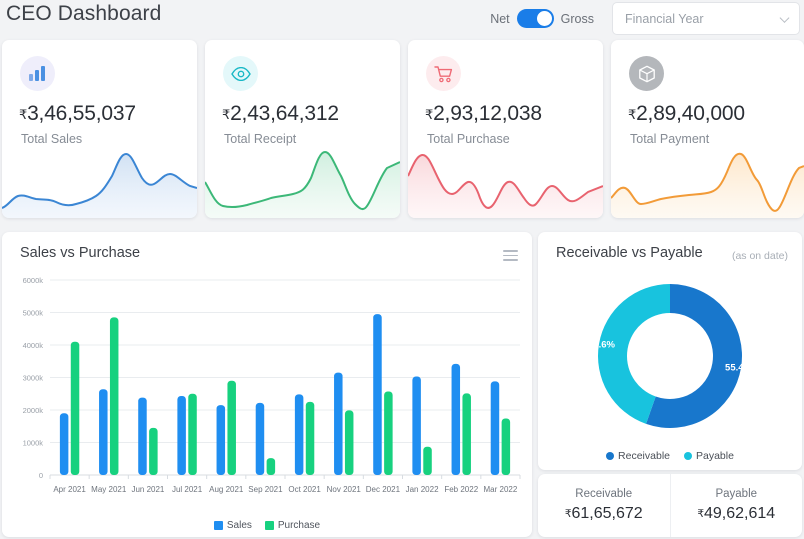 The height and width of the screenshot is (539, 804). What do you see at coordinates (644, 456) in the screenshot?
I see `legend-label-receivable: Receivable` at bounding box center [644, 456].